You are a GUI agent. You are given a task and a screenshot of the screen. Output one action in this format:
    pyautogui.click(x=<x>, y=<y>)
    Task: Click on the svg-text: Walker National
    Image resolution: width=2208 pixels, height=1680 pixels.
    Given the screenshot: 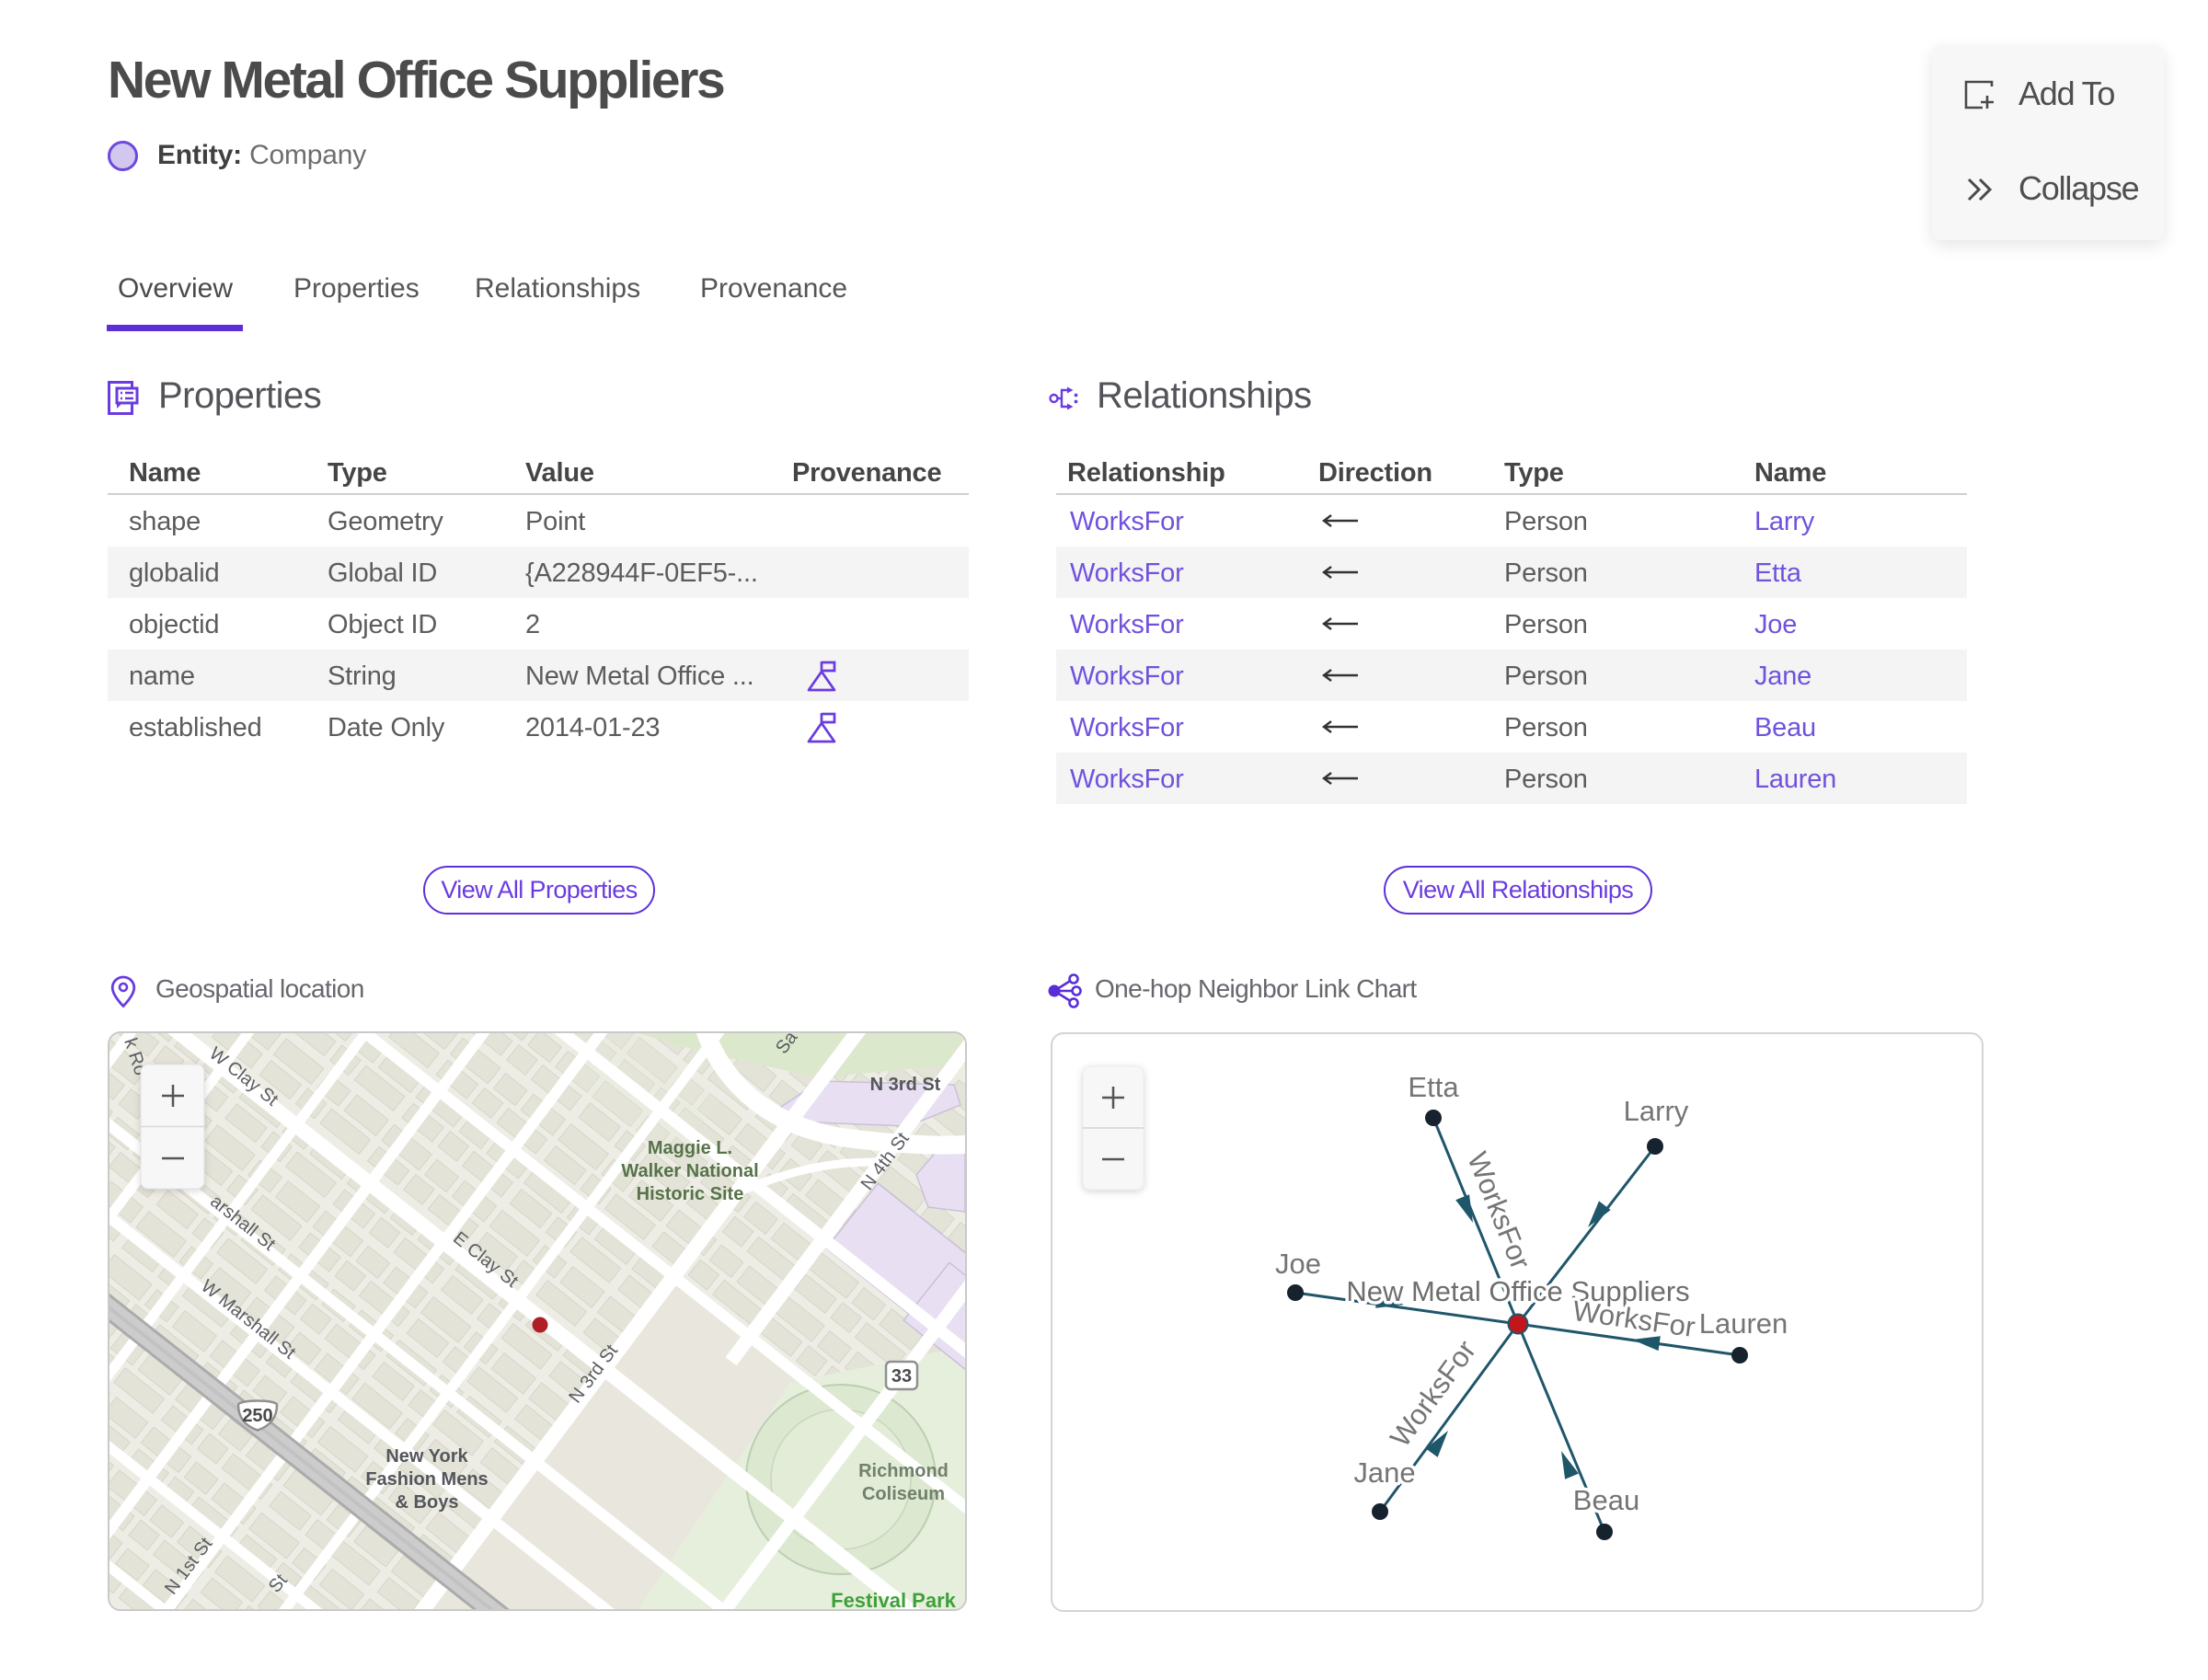 What is the action you would take?
    pyautogui.click(x=689, y=1171)
    